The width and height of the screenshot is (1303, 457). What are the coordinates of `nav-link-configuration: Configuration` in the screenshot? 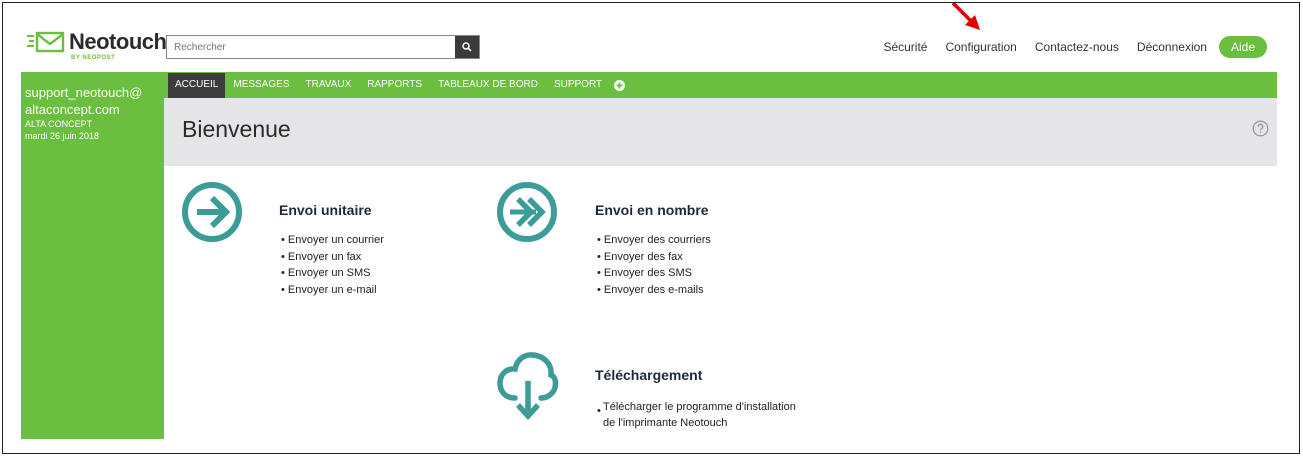 It's located at (980, 47).